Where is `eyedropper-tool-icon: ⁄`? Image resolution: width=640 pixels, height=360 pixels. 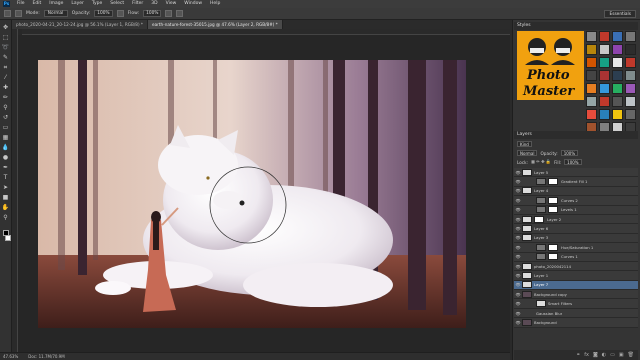 eyedropper-tool-icon: ⁄ is located at coordinates (6, 78).